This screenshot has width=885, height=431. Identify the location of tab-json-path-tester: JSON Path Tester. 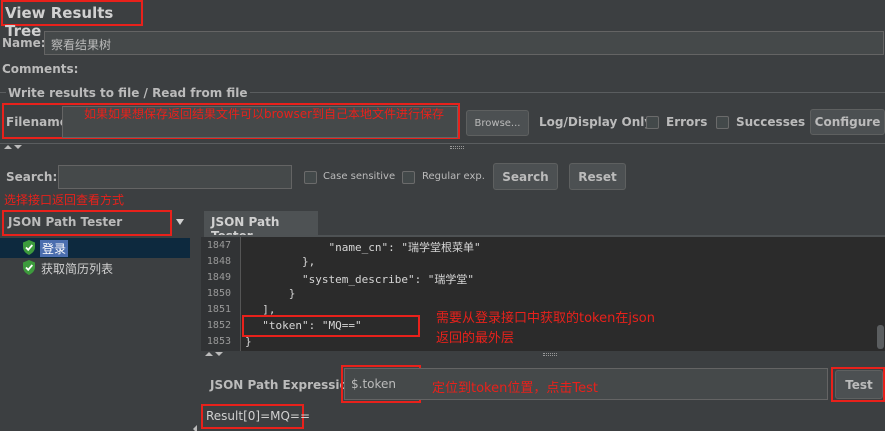
(261, 227).